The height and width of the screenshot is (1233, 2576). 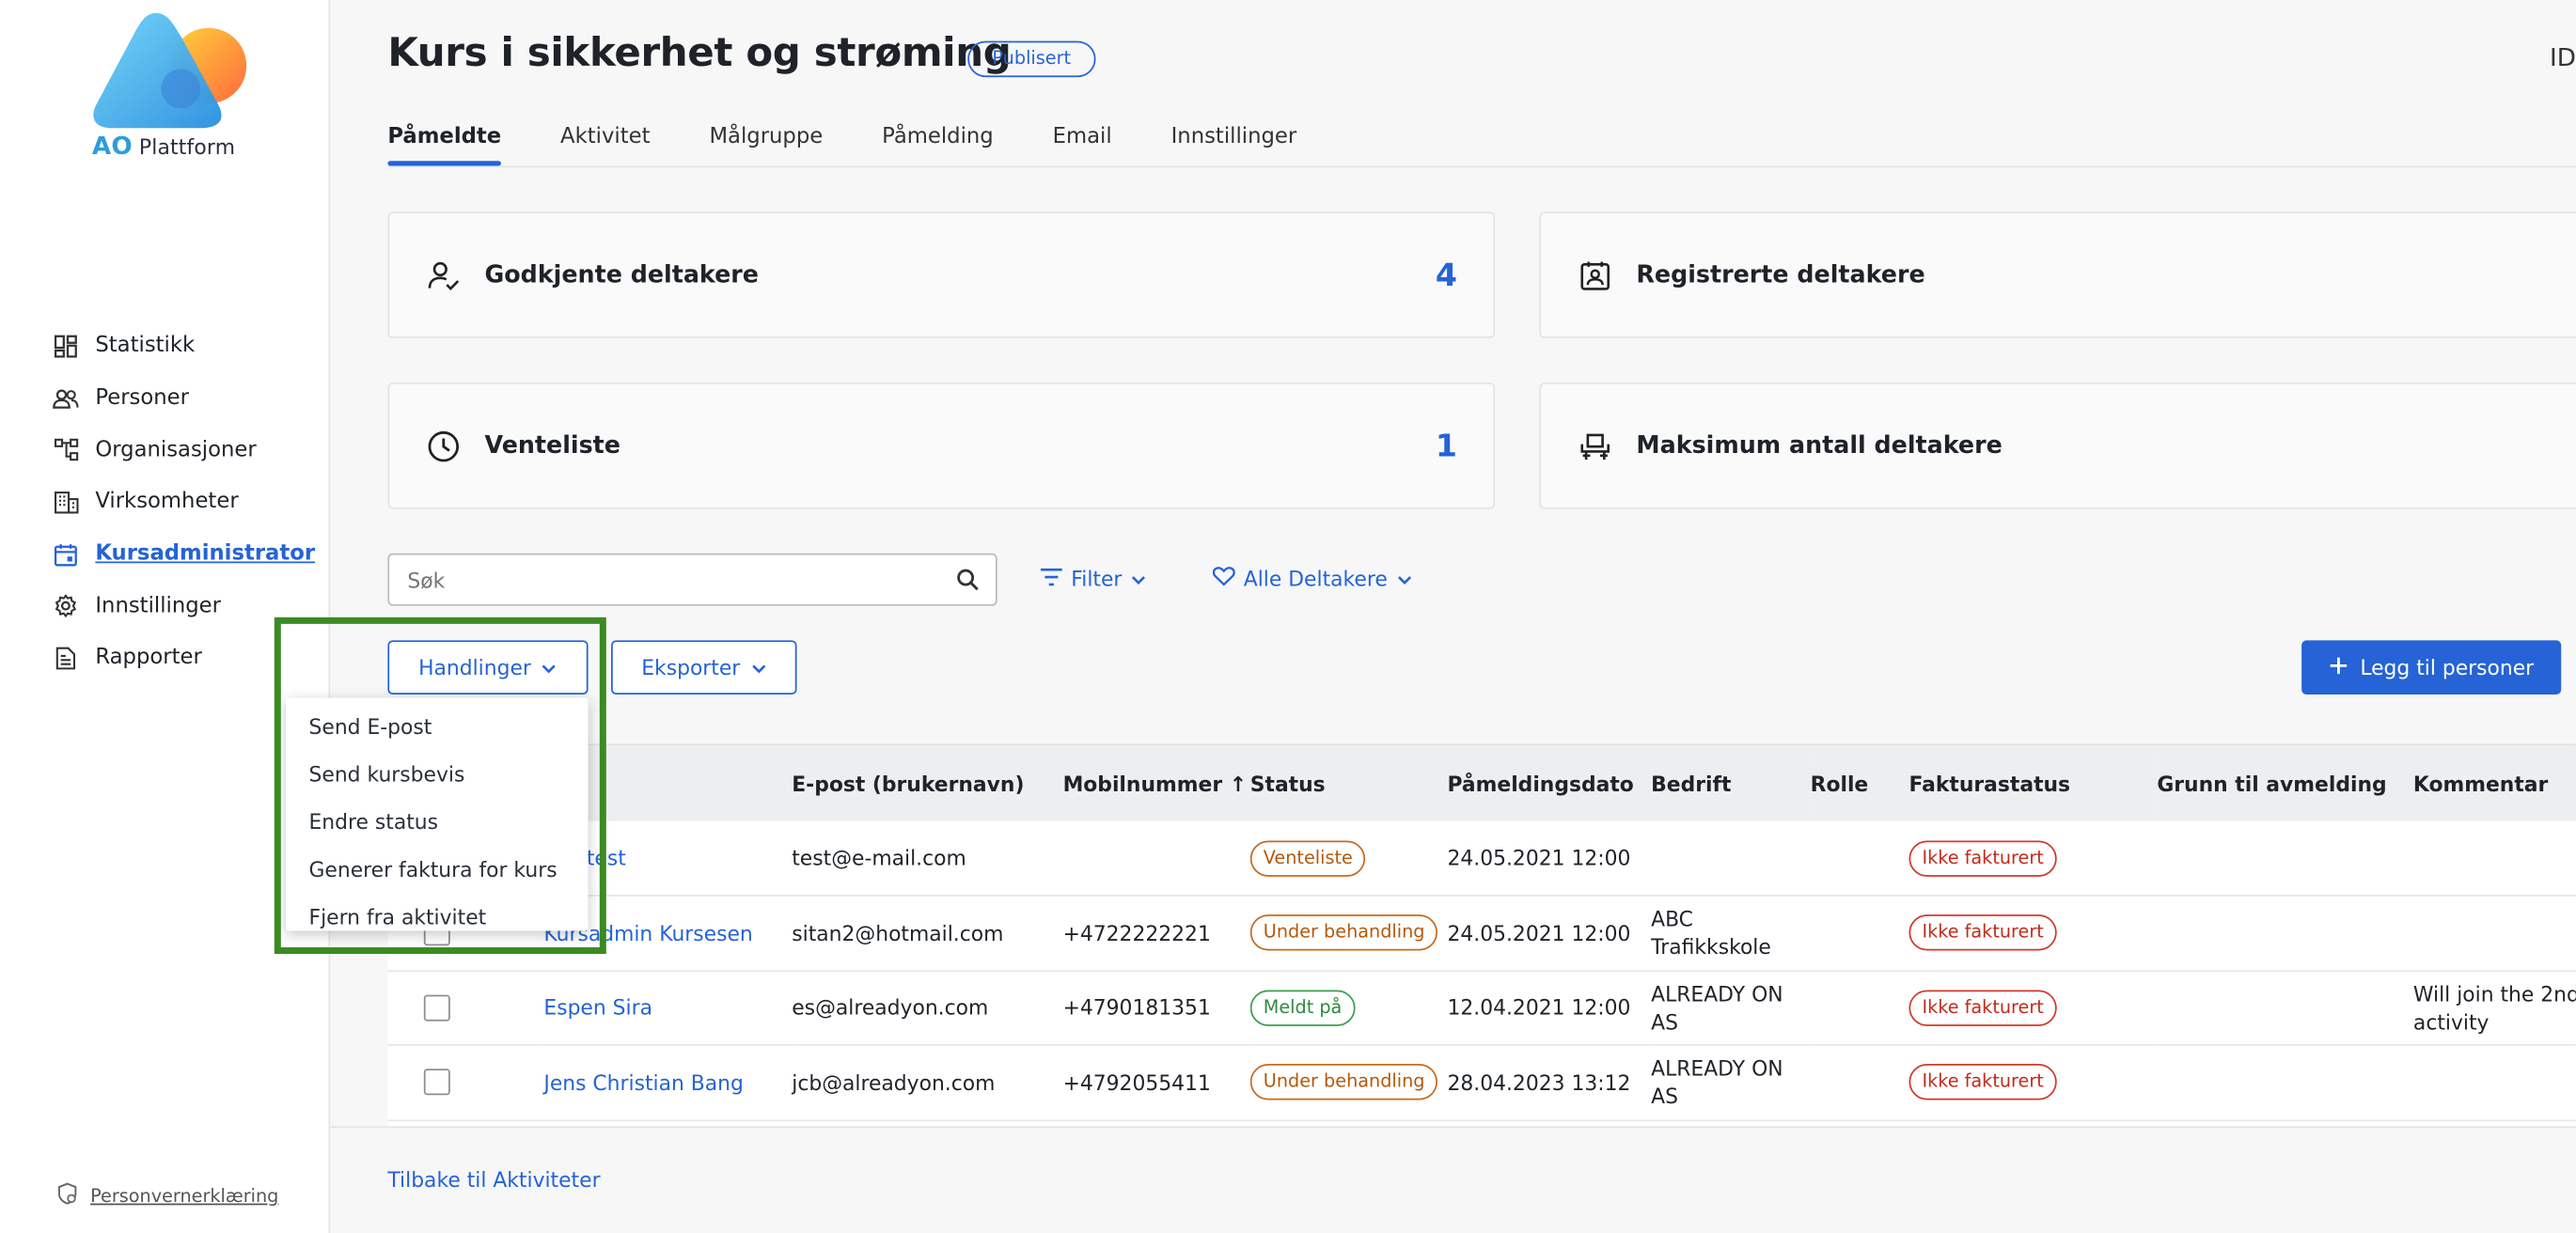 I want to click on sidebar-item-organisasjoner: Organisasjoner, so click(x=184, y=450).